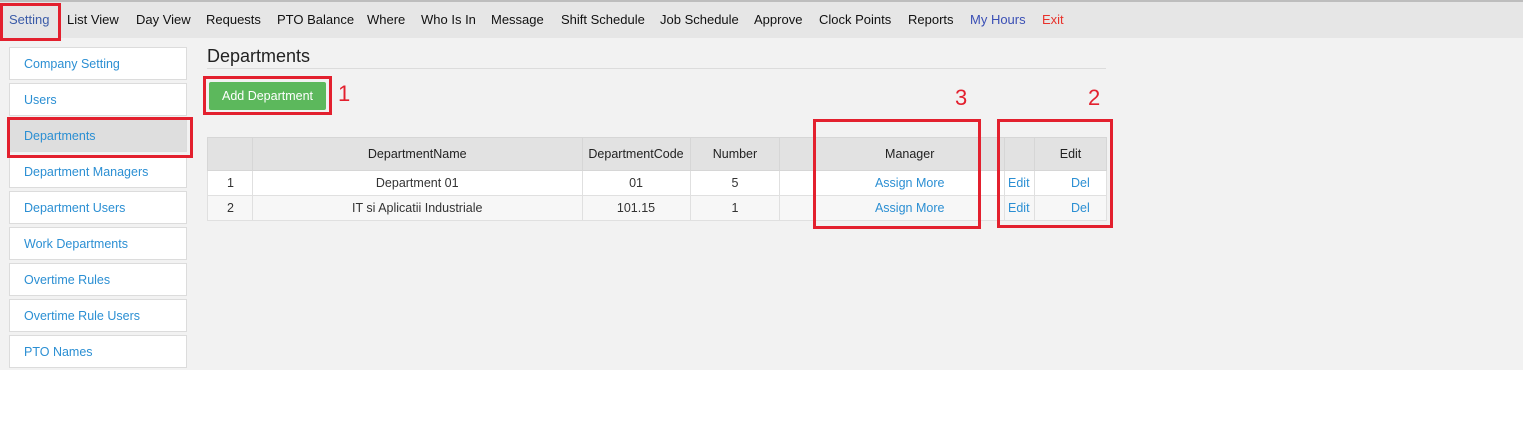 The height and width of the screenshot is (426, 1523). Describe the element at coordinates (998, 20) in the screenshot. I see `nav-my-hours: My Hours` at that location.